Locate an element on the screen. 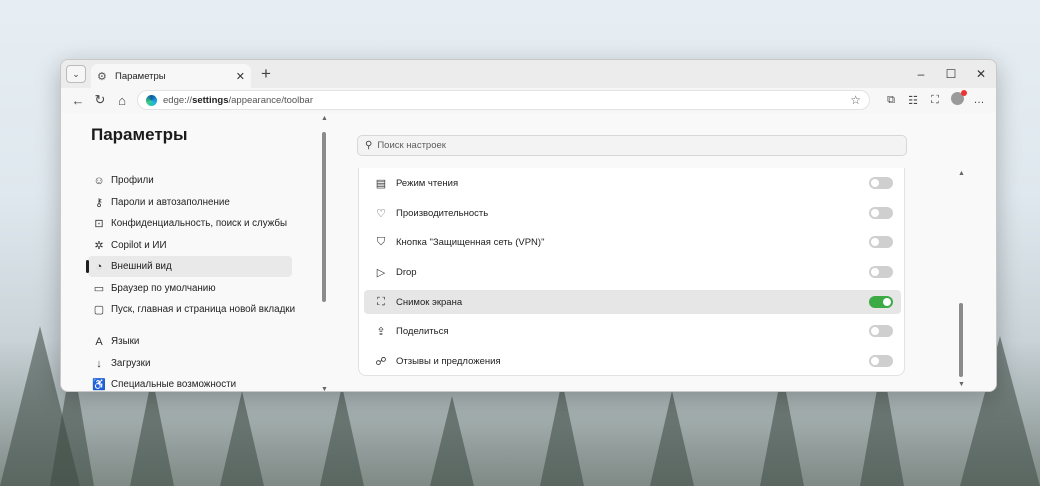  refresh-button: ↻ is located at coordinates (100, 100).